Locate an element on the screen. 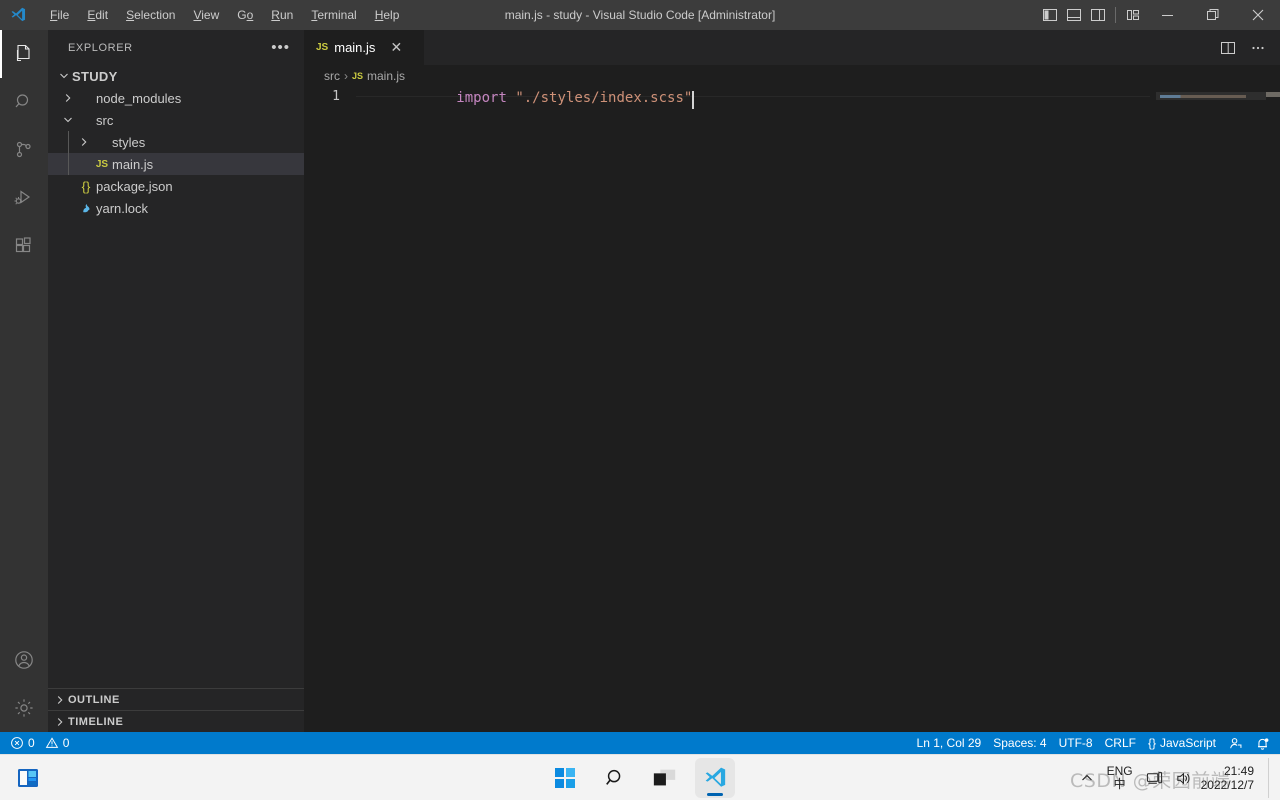  tree-item-label: src is located at coordinates (105, 120).